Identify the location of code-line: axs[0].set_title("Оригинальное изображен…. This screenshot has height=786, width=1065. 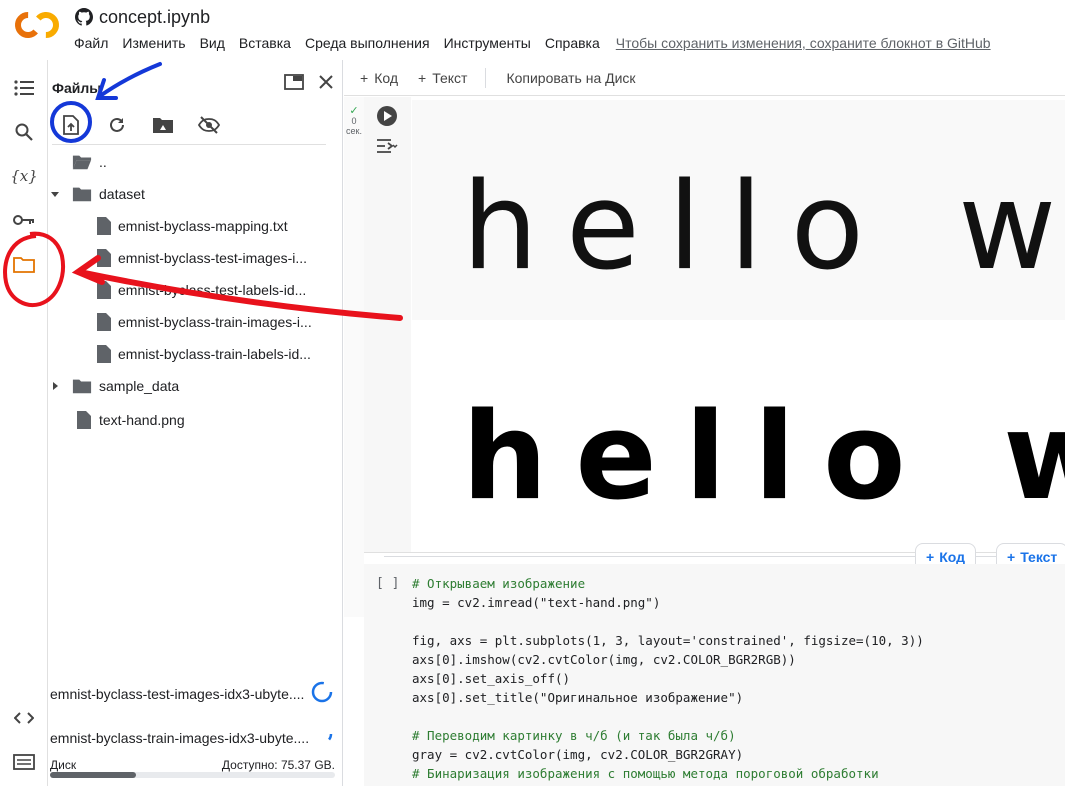
(578, 697).